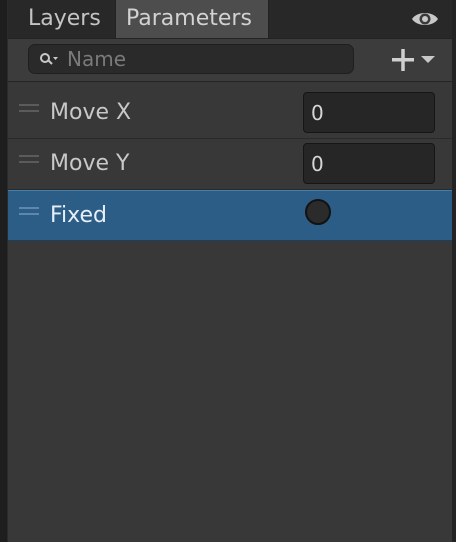 The height and width of the screenshot is (542, 456). I want to click on search-toolbar, so click(230, 60).